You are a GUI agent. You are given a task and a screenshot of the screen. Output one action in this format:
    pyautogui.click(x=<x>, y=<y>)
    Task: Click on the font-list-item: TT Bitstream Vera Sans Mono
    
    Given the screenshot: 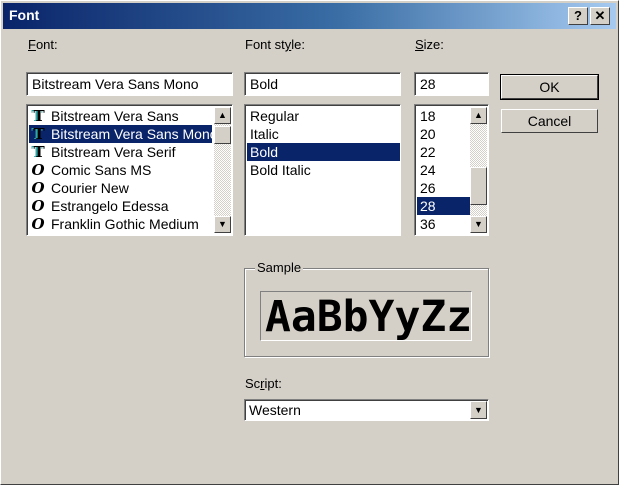 What is the action you would take?
    pyautogui.click(x=120, y=134)
    